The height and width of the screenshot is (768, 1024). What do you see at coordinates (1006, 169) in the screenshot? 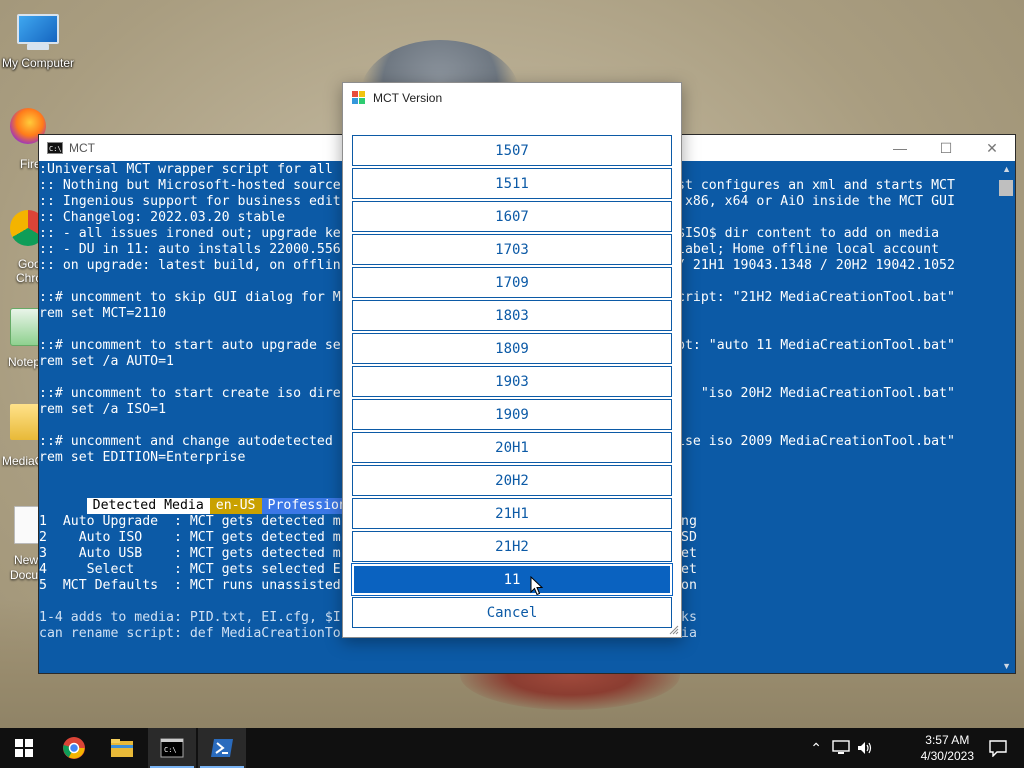
I see `scroll-up-icon: ▲` at bounding box center [1006, 169].